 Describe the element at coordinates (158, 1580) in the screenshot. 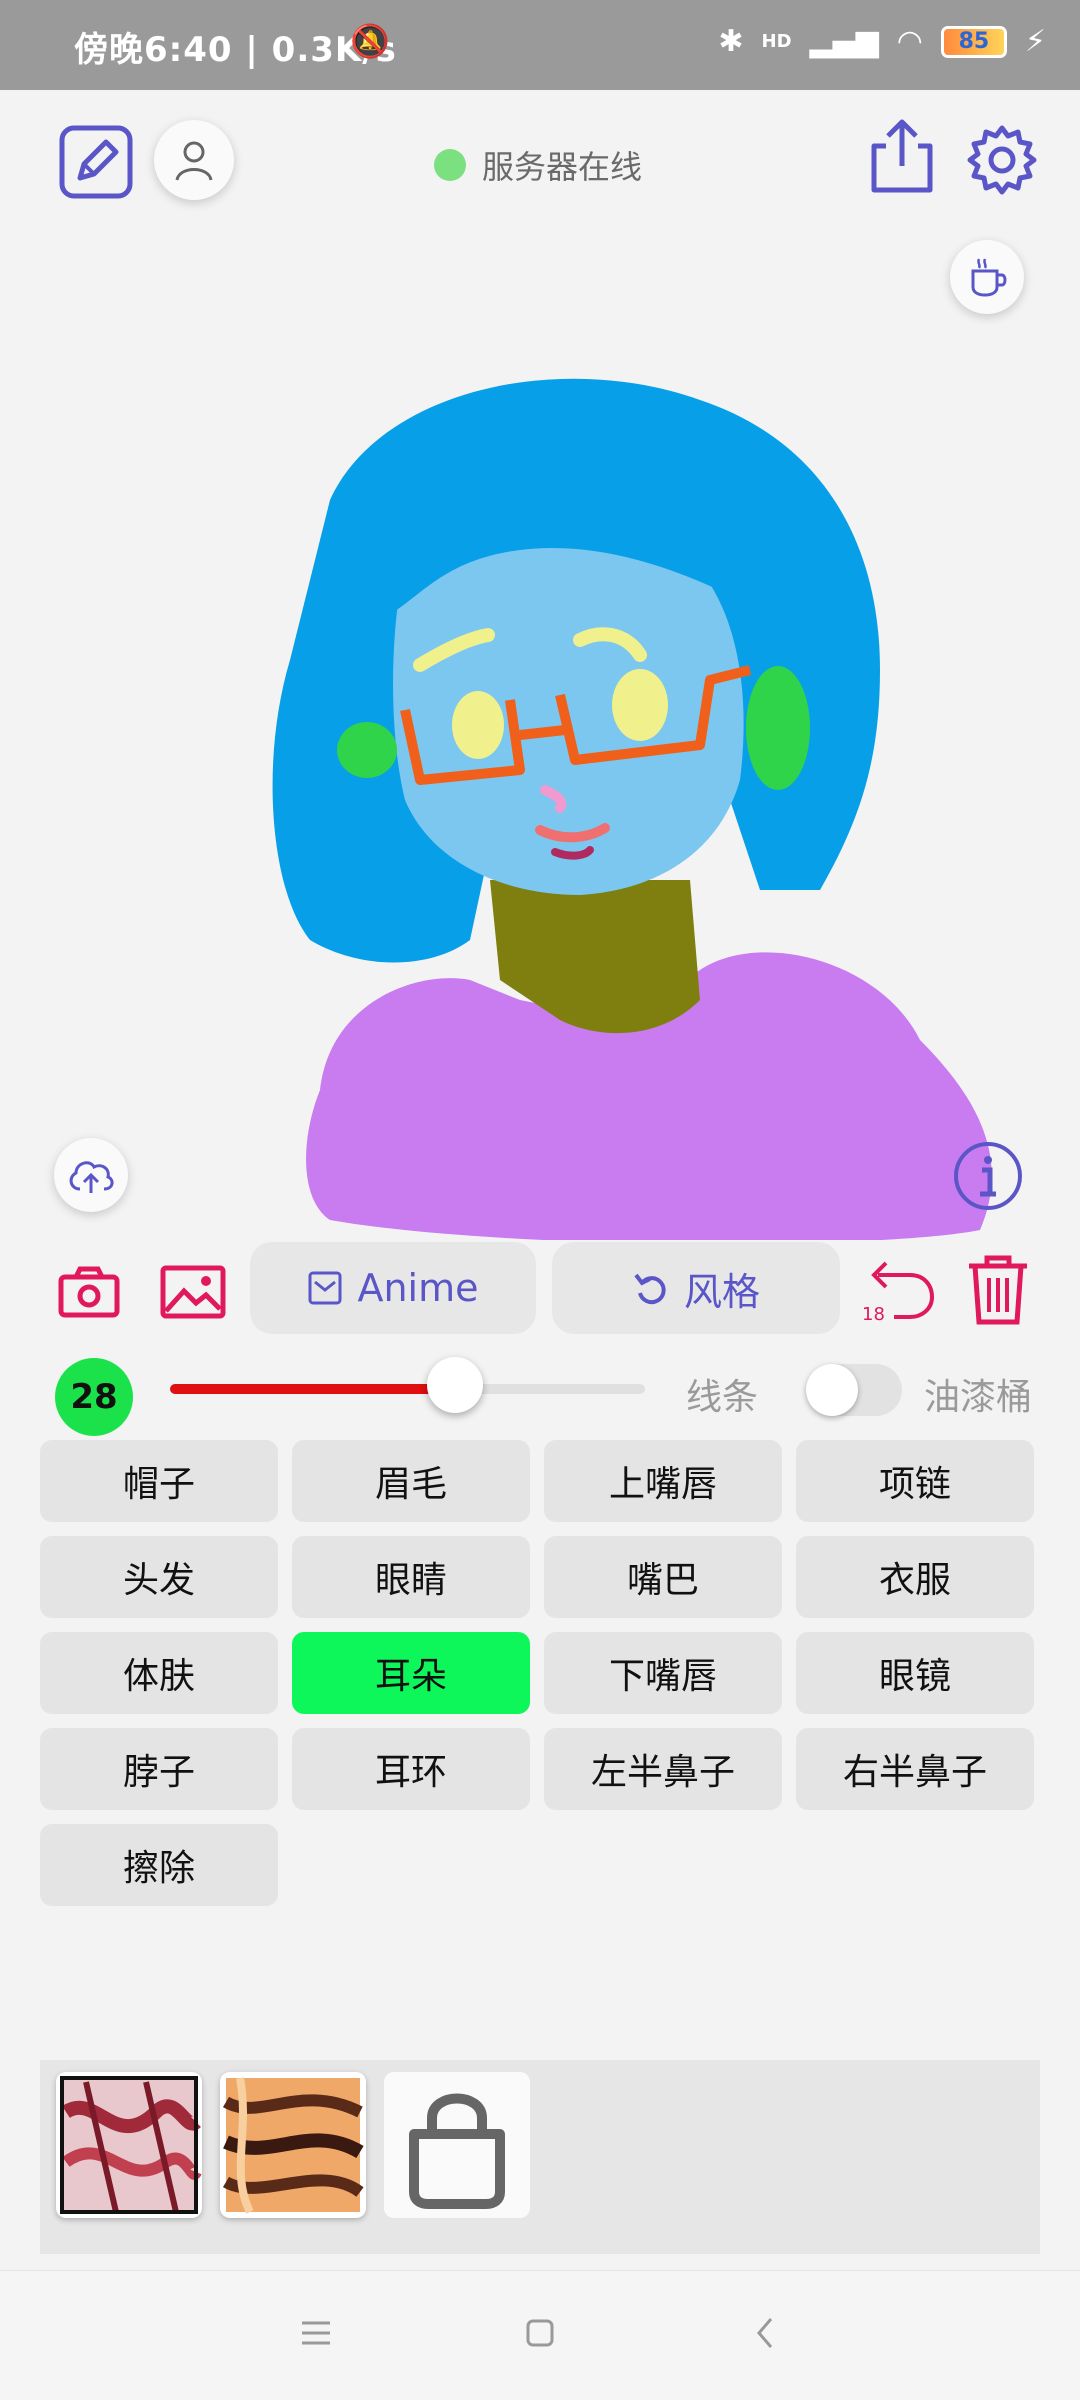

I see `part-label: 头发` at that location.